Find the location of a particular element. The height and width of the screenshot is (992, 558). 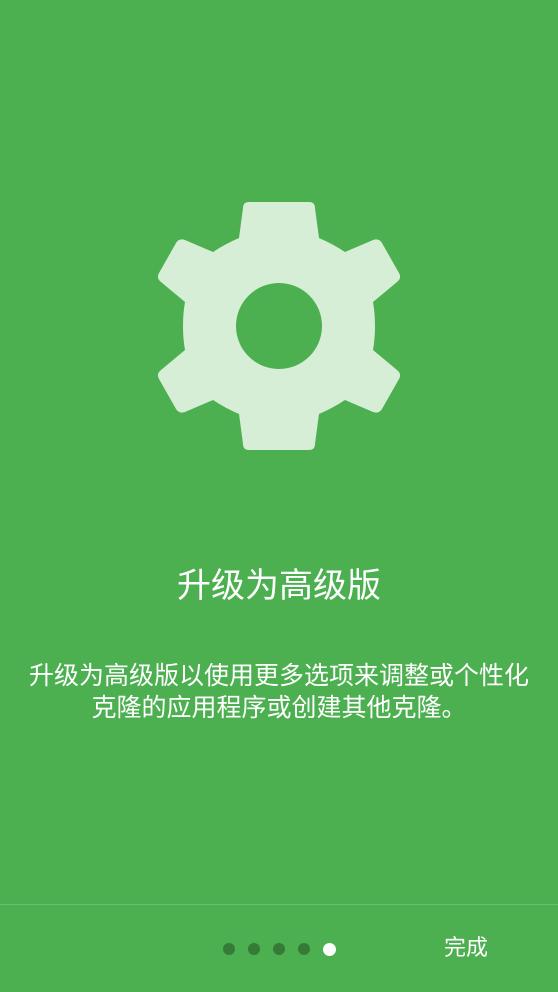

page-dot-5-active is located at coordinates (329, 949).